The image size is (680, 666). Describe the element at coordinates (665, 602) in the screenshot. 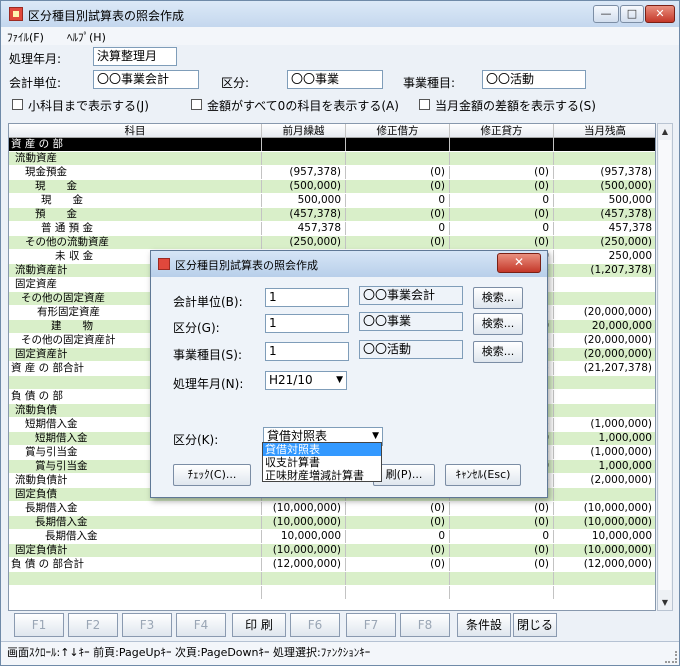

I see `scroll-down-icon: ▼` at that location.